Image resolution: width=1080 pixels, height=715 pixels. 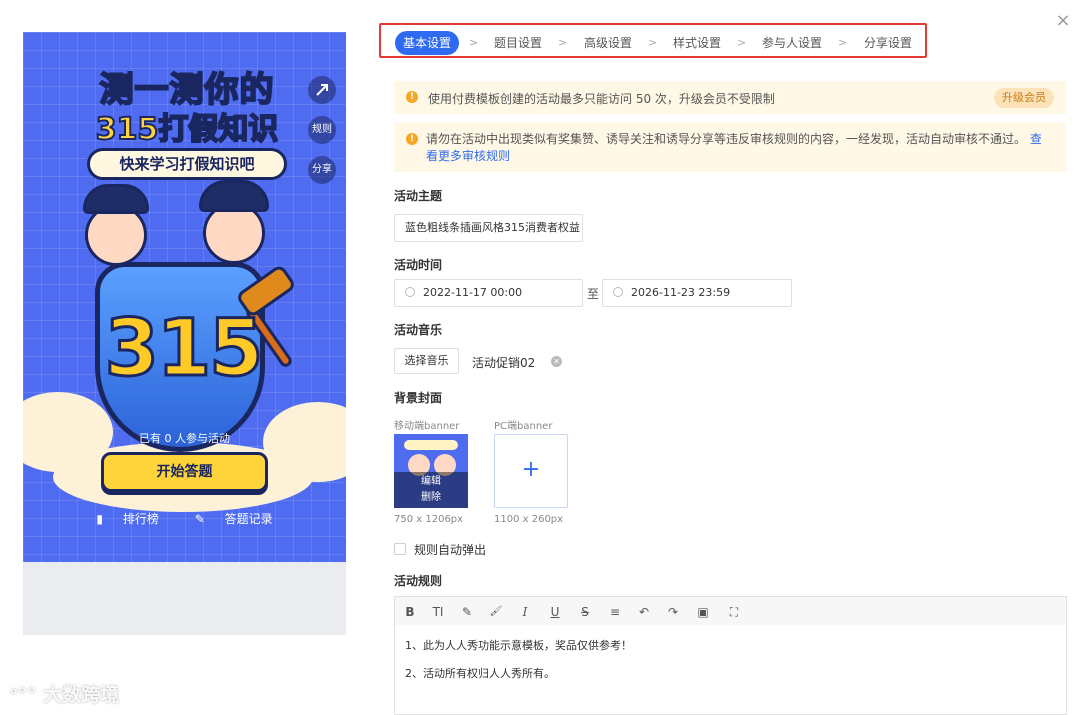 I want to click on limit-notice: ! 使用付费模板创建的活动最多只能访问 50 次，升级会员不受限制 升级会员, so click(x=730, y=97).